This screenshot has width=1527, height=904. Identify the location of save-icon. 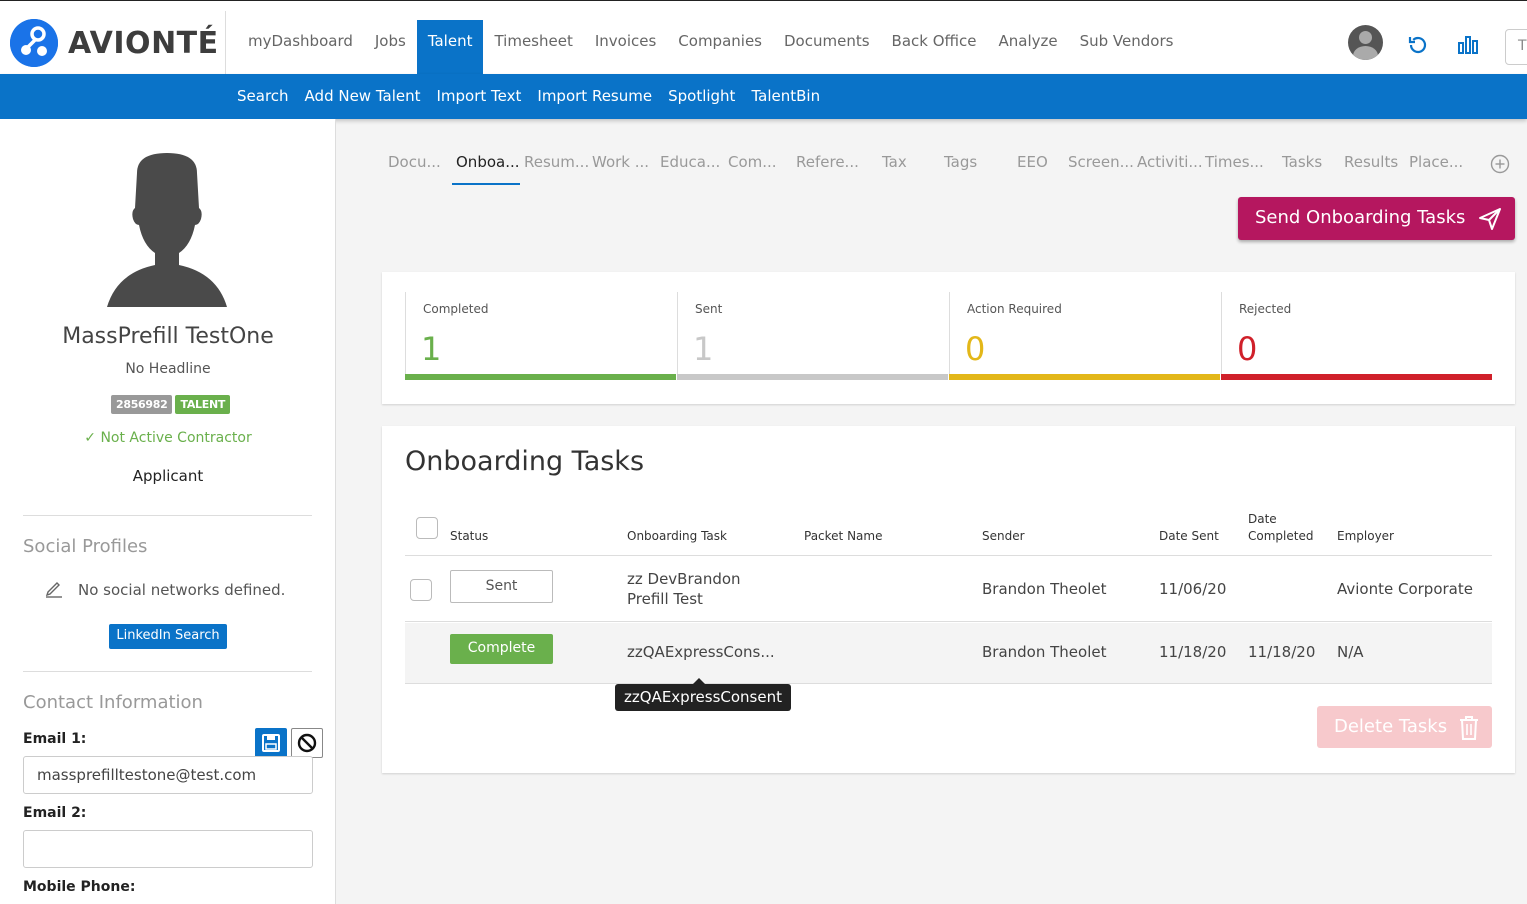
(271, 743).